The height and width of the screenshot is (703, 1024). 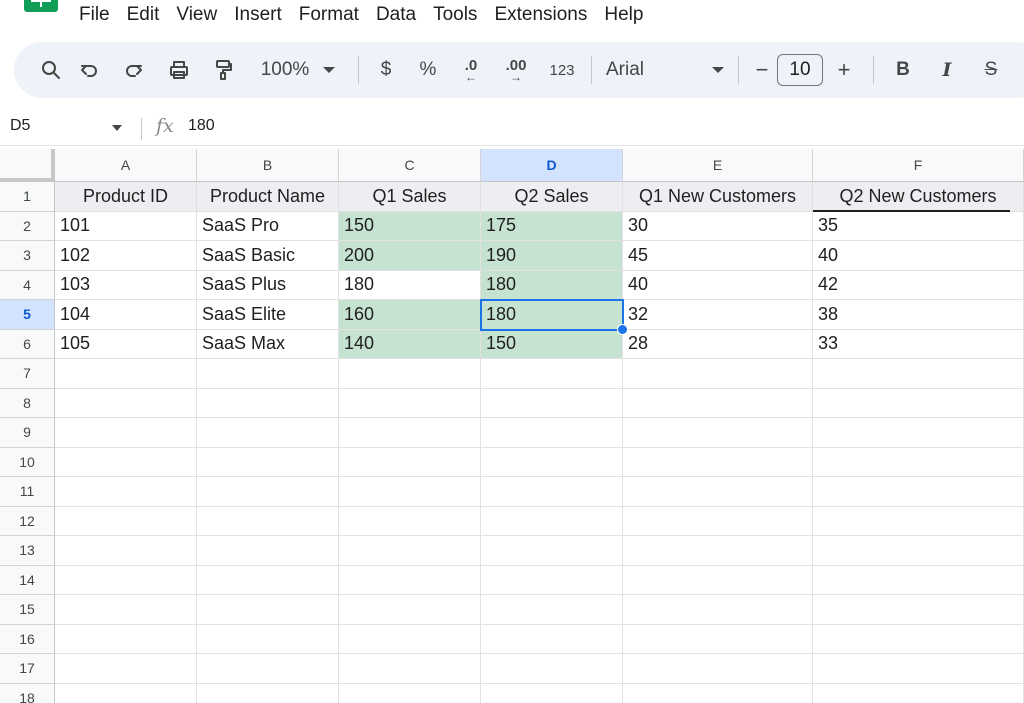 What do you see at coordinates (268, 551) in the screenshot?
I see `cell-b13` at bounding box center [268, 551].